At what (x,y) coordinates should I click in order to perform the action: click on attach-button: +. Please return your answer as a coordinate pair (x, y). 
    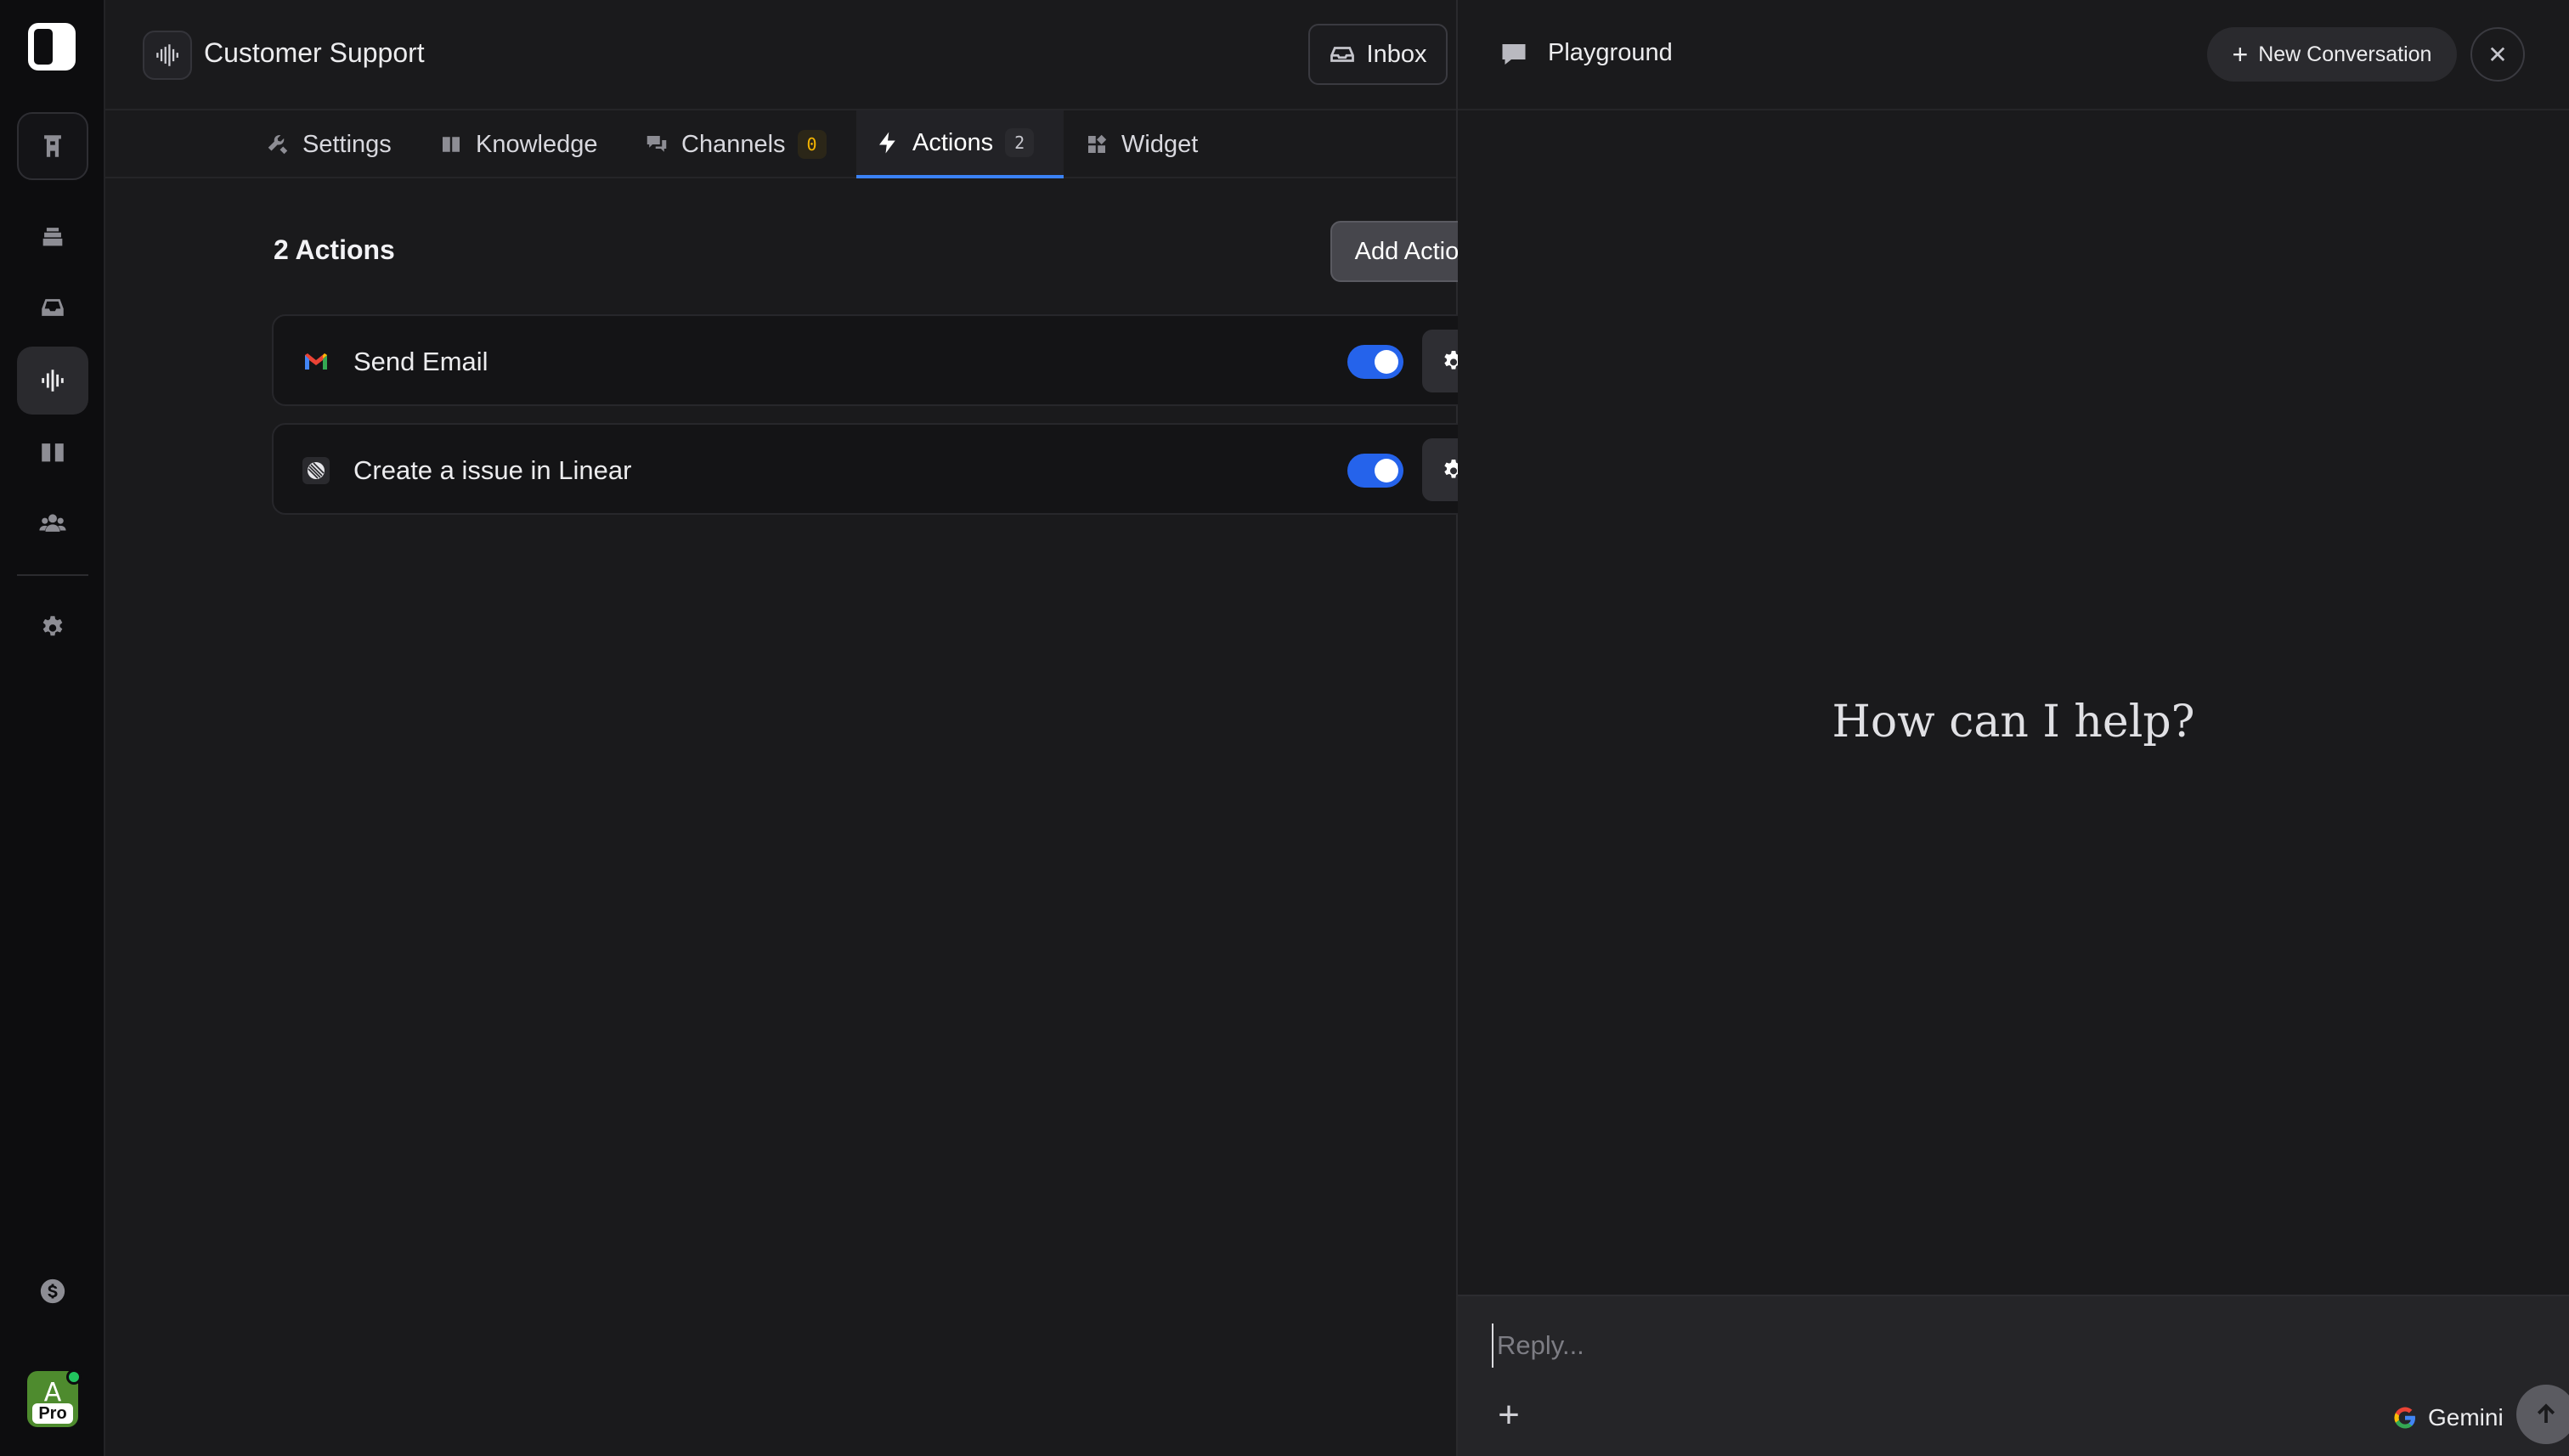
    Looking at the image, I should click on (1509, 1417).